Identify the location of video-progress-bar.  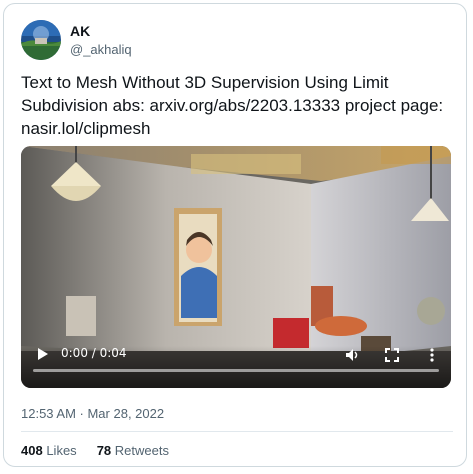
(236, 370).